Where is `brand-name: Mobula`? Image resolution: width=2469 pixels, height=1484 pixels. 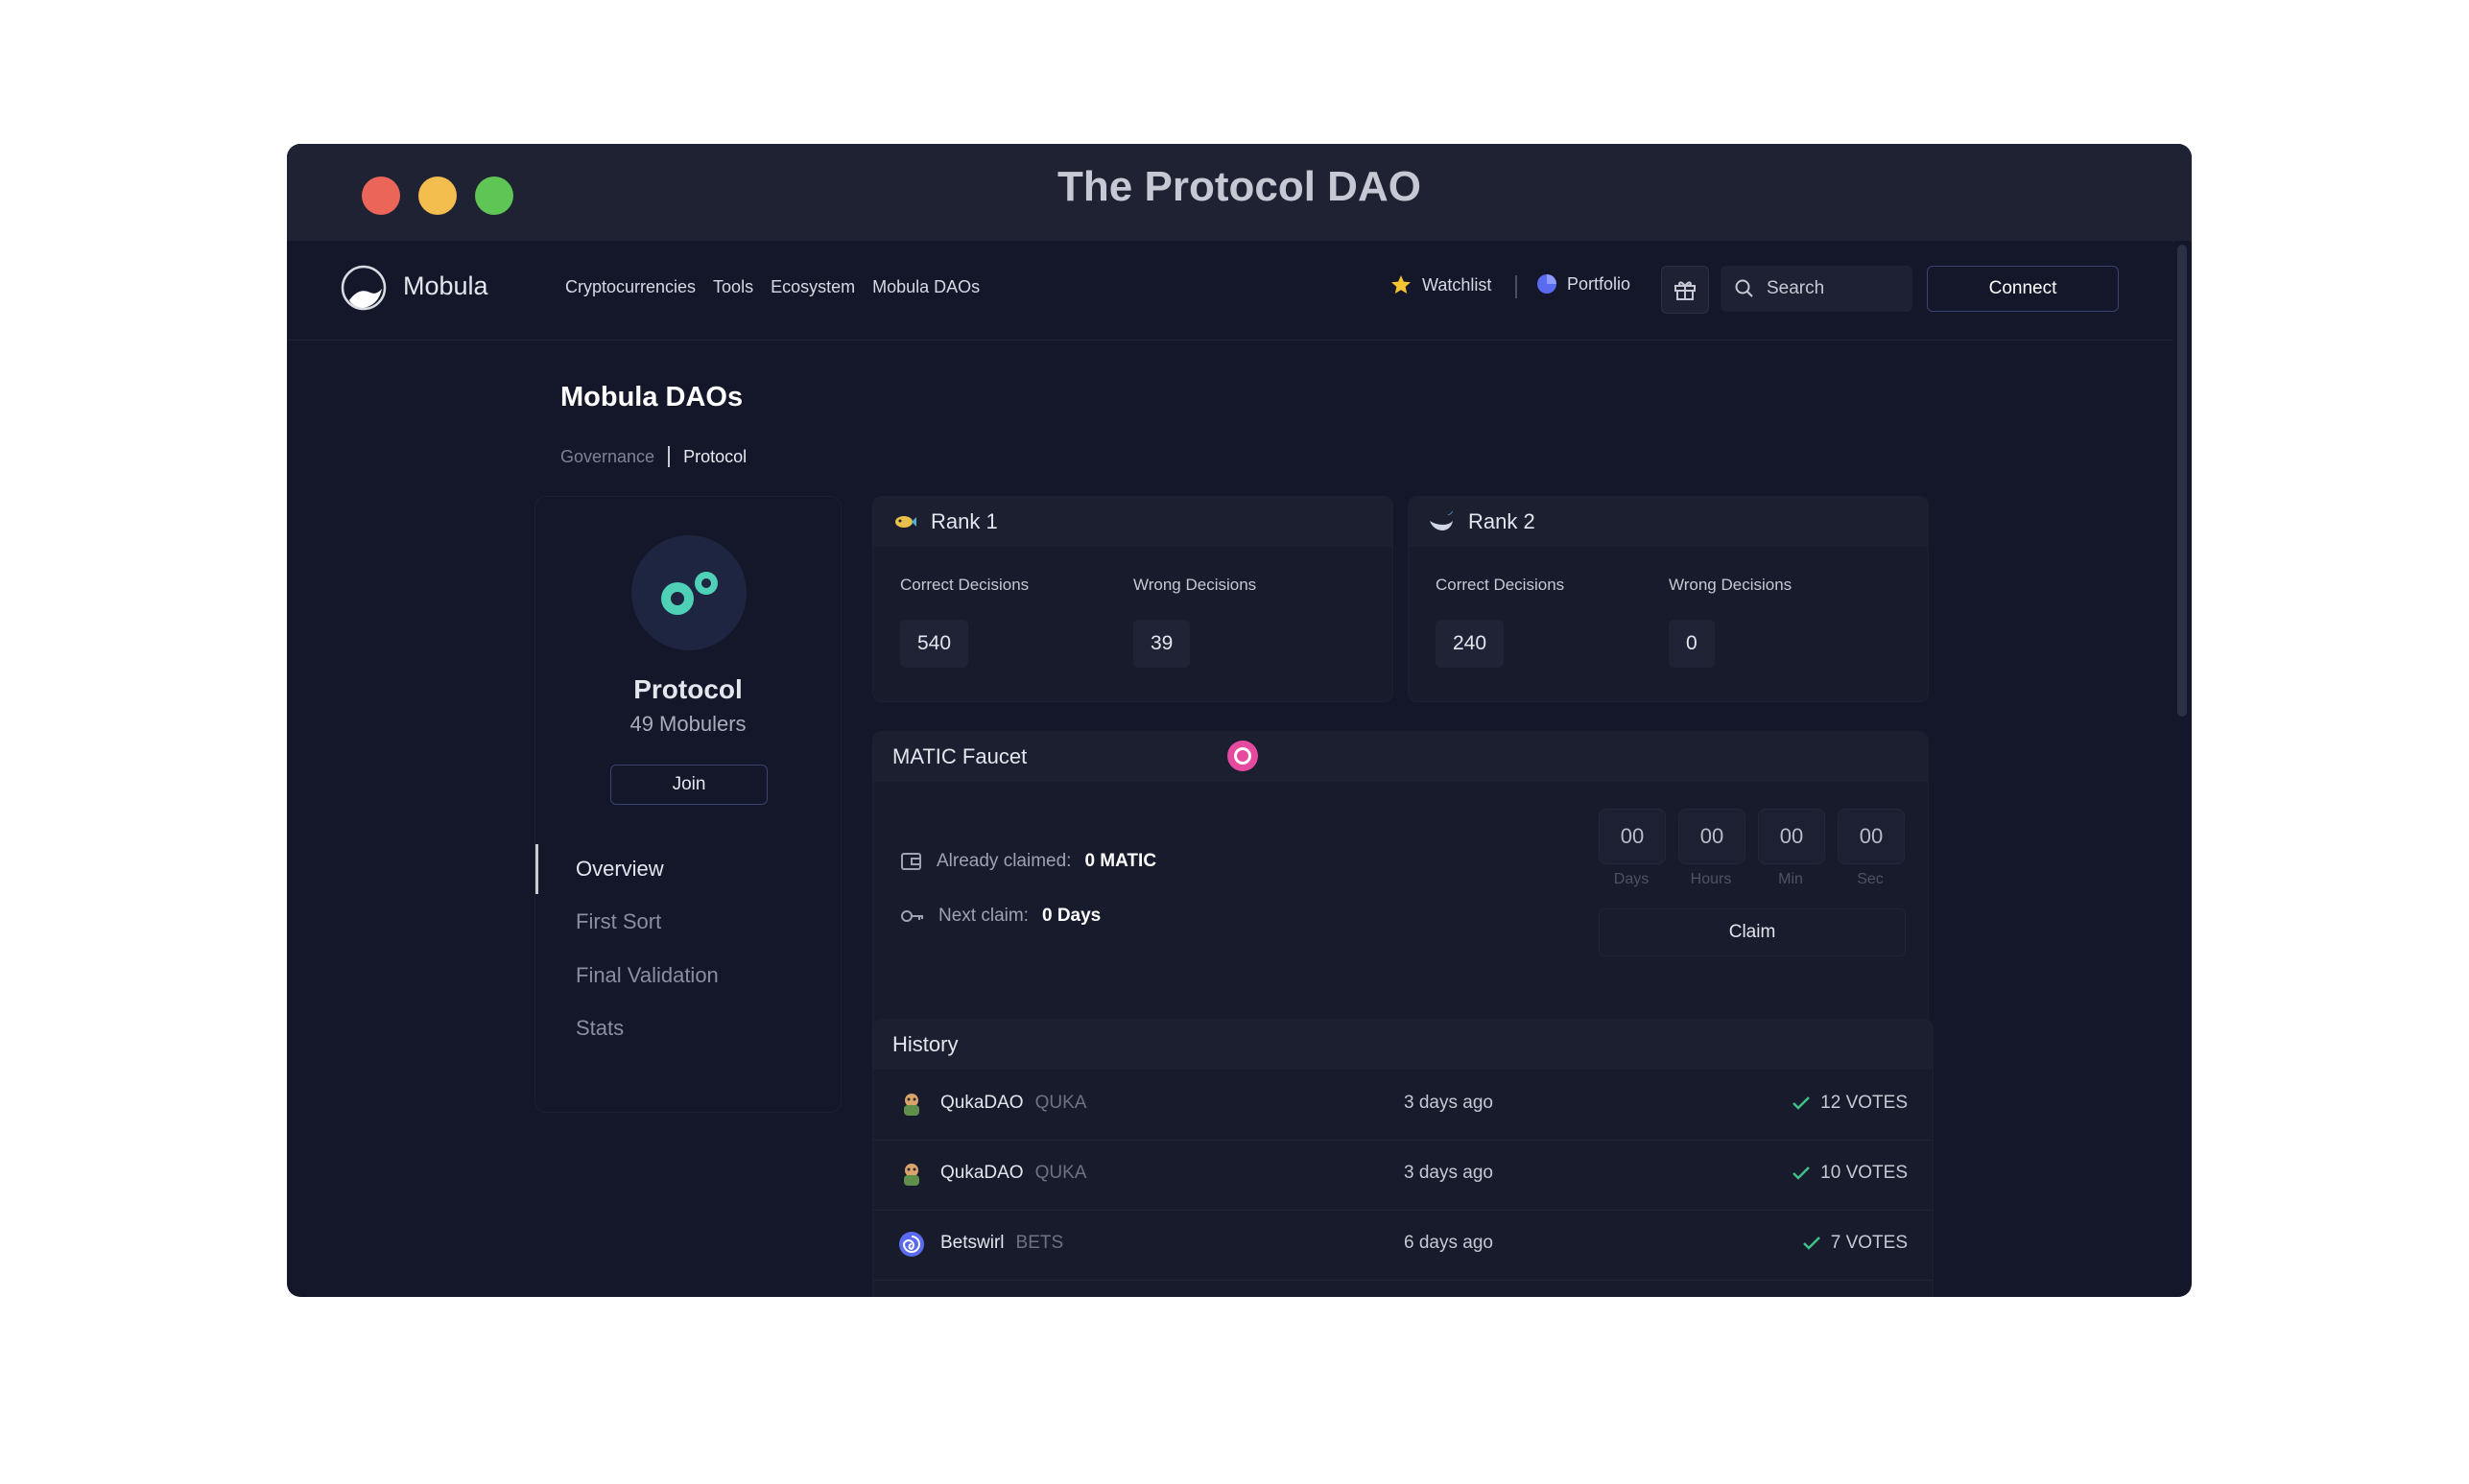 brand-name: Mobula is located at coordinates (446, 286).